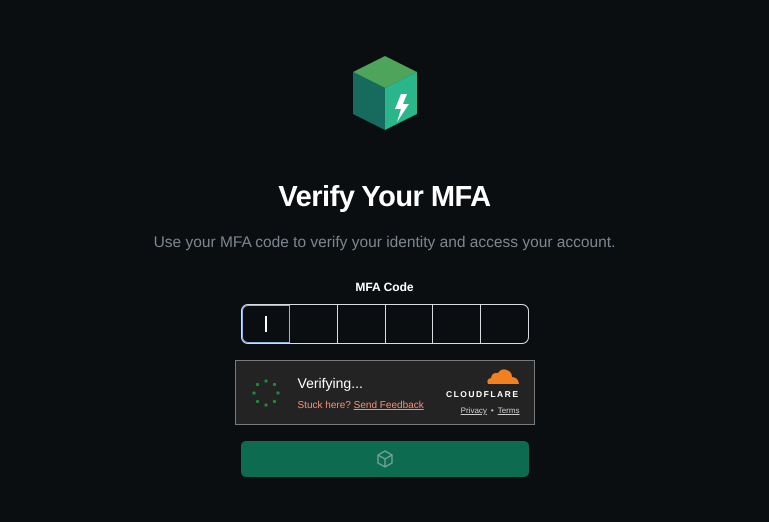  What do you see at coordinates (509, 410) in the screenshot?
I see `terms-link: Terms` at bounding box center [509, 410].